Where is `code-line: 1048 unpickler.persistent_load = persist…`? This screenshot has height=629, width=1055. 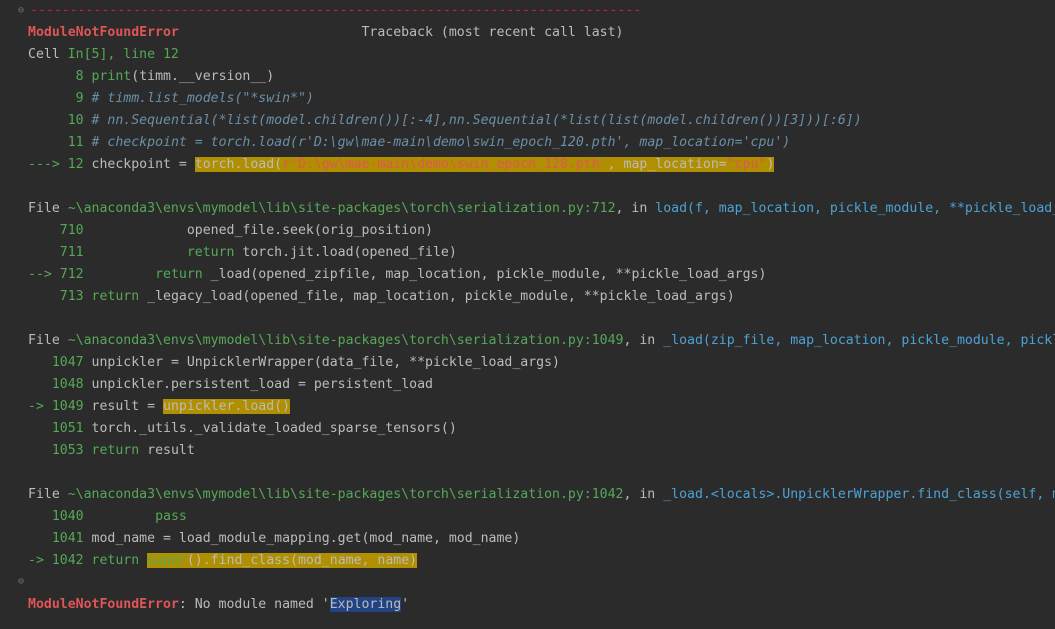
code-line: 1048 unpickler.persistent_load = persist… is located at coordinates (242, 384).